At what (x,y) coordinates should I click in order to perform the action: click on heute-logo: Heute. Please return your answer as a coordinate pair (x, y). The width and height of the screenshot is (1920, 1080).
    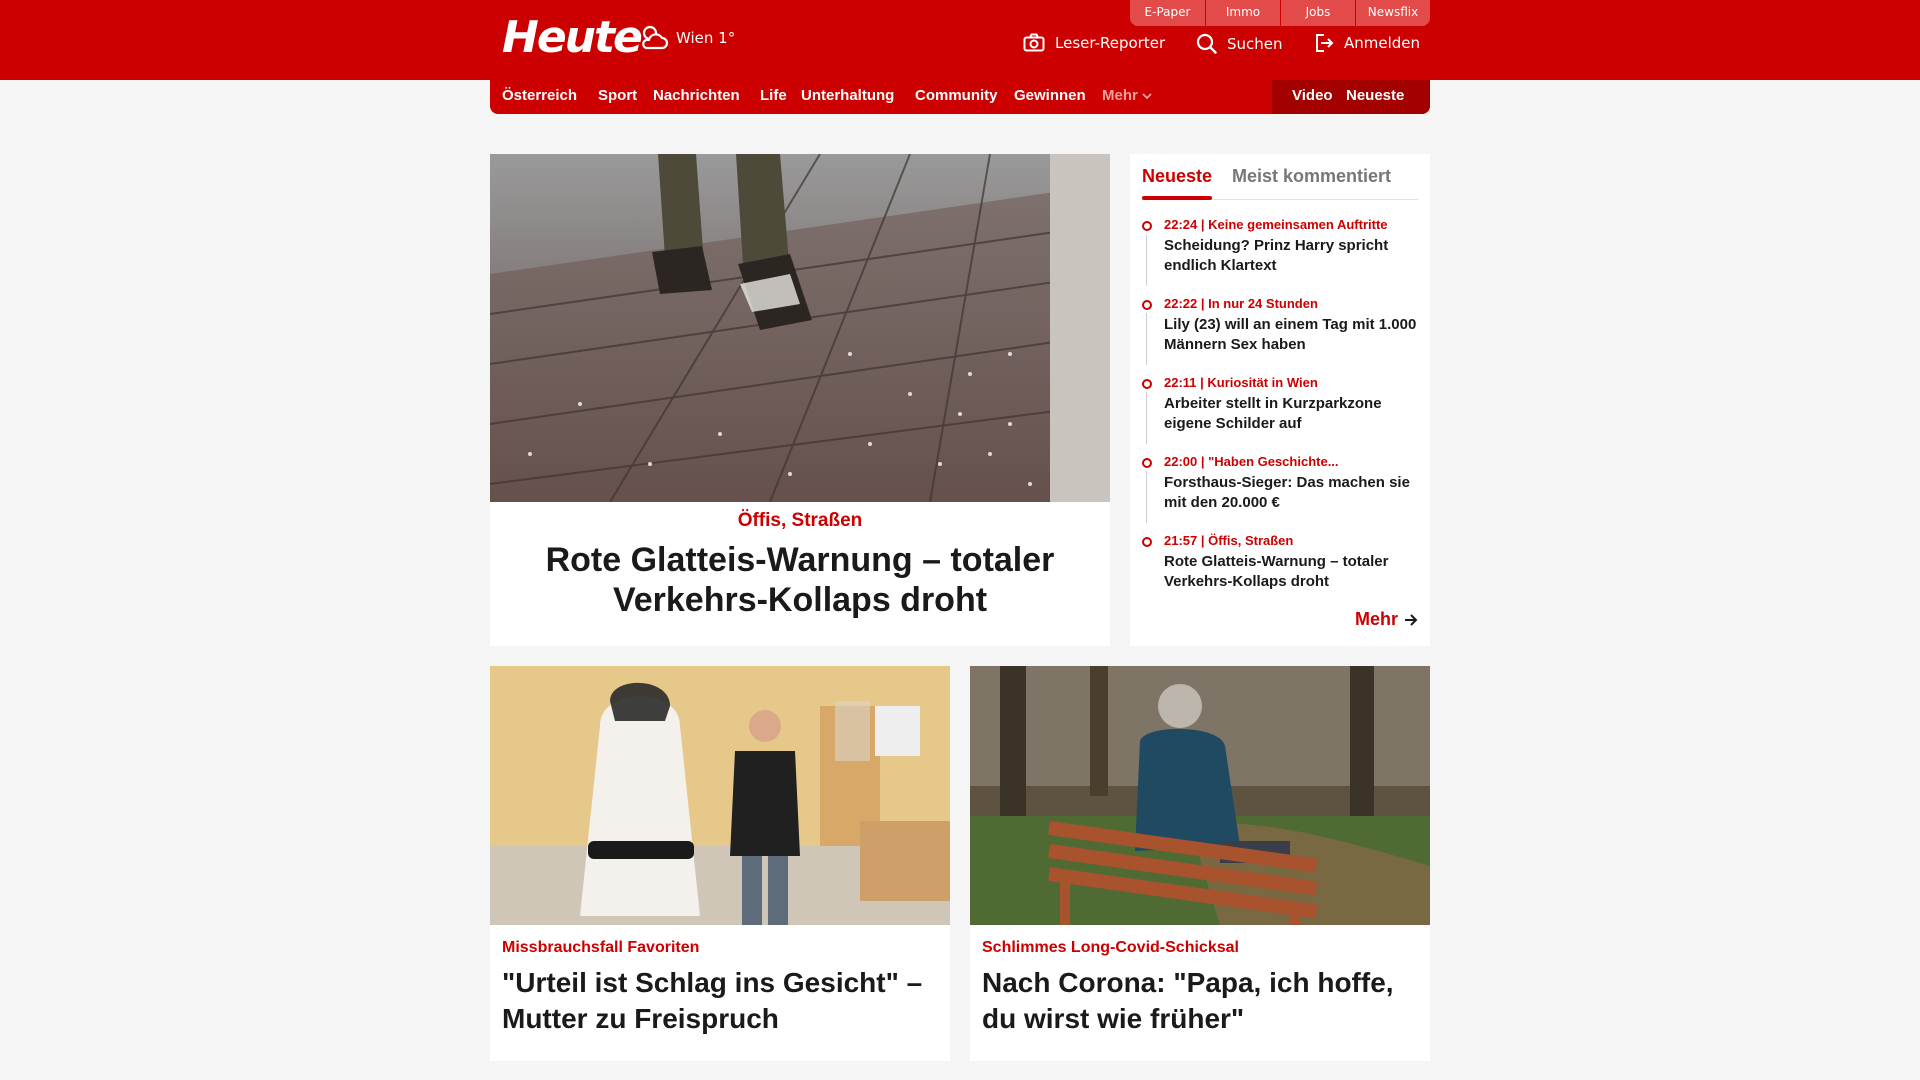
    Looking at the image, I should click on (572, 38).